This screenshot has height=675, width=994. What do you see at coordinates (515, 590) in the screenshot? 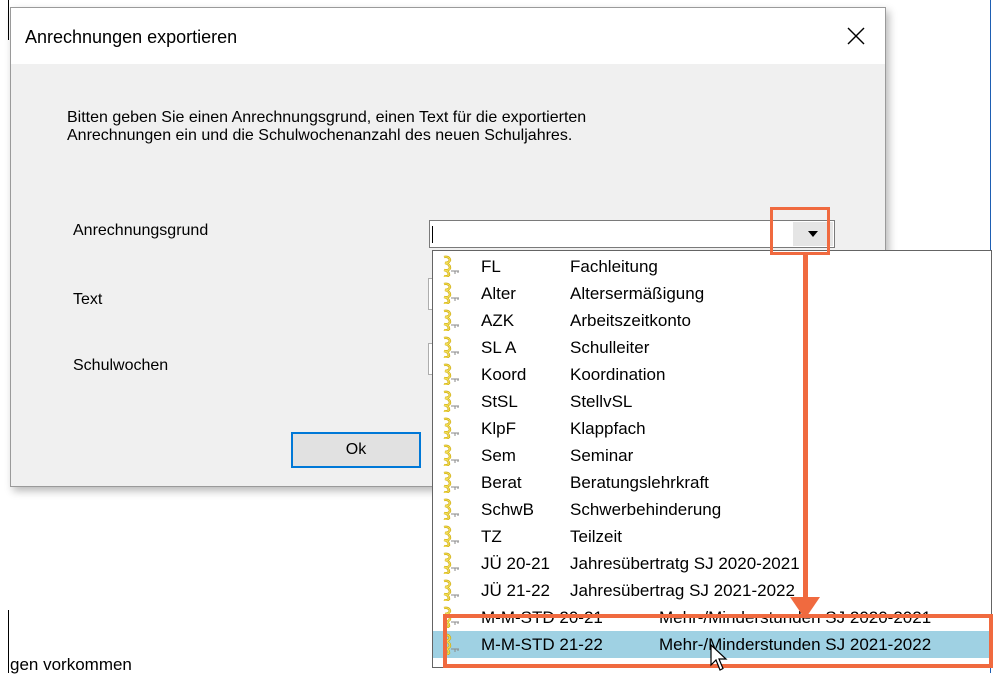
I see `item-code: JÜ 21-22` at bounding box center [515, 590].